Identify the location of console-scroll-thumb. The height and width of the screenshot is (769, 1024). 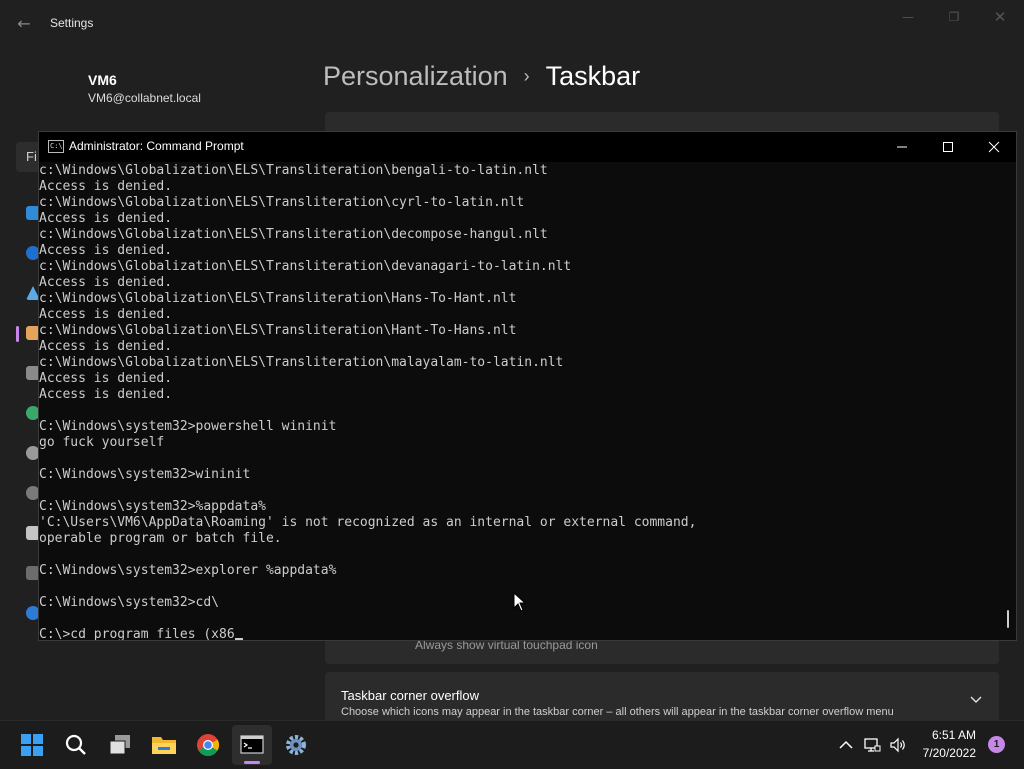
(1008, 619).